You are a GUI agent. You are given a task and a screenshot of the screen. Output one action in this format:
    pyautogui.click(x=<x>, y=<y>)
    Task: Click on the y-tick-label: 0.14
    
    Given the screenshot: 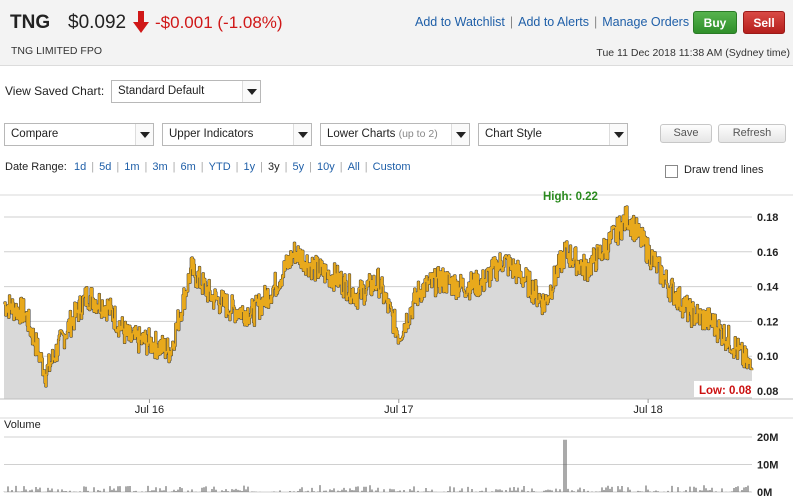 What is the action you would take?
    pyautogui.click(x=768, y=288)
    